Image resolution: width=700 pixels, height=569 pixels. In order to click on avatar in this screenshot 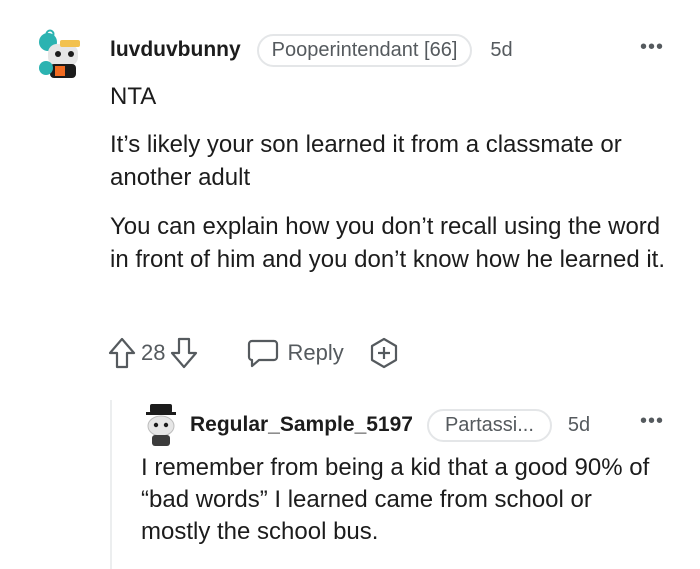, I will do `click(62, 54)`.